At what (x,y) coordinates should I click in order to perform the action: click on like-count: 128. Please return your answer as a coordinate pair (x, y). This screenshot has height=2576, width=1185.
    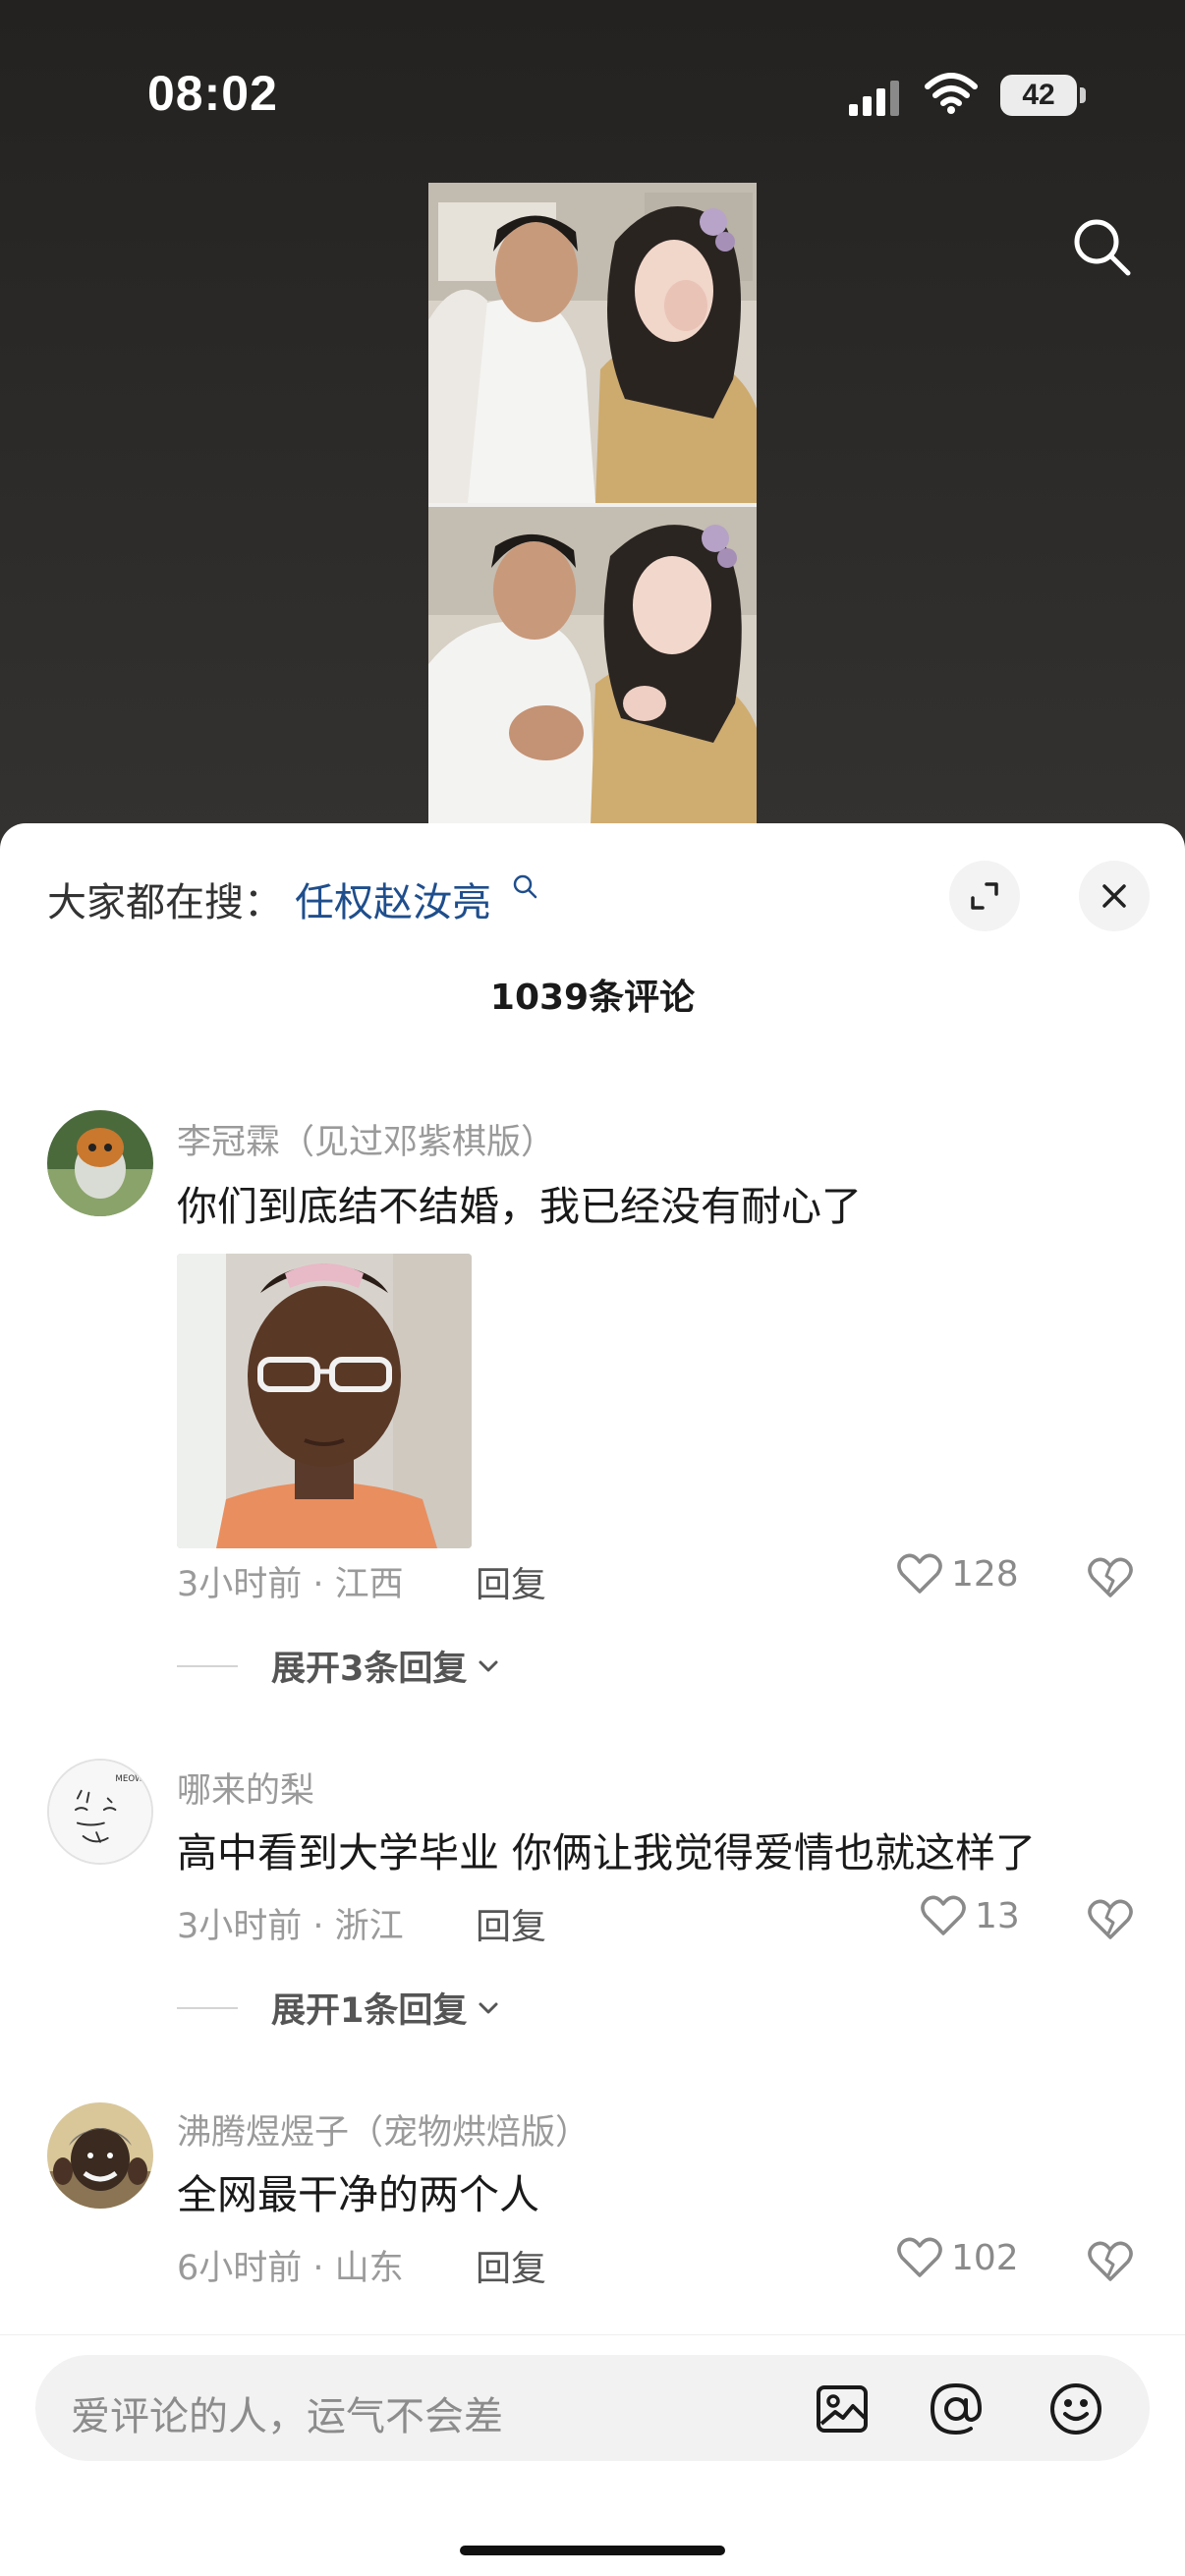
    Looking at the image, I should click on (985, 1574).